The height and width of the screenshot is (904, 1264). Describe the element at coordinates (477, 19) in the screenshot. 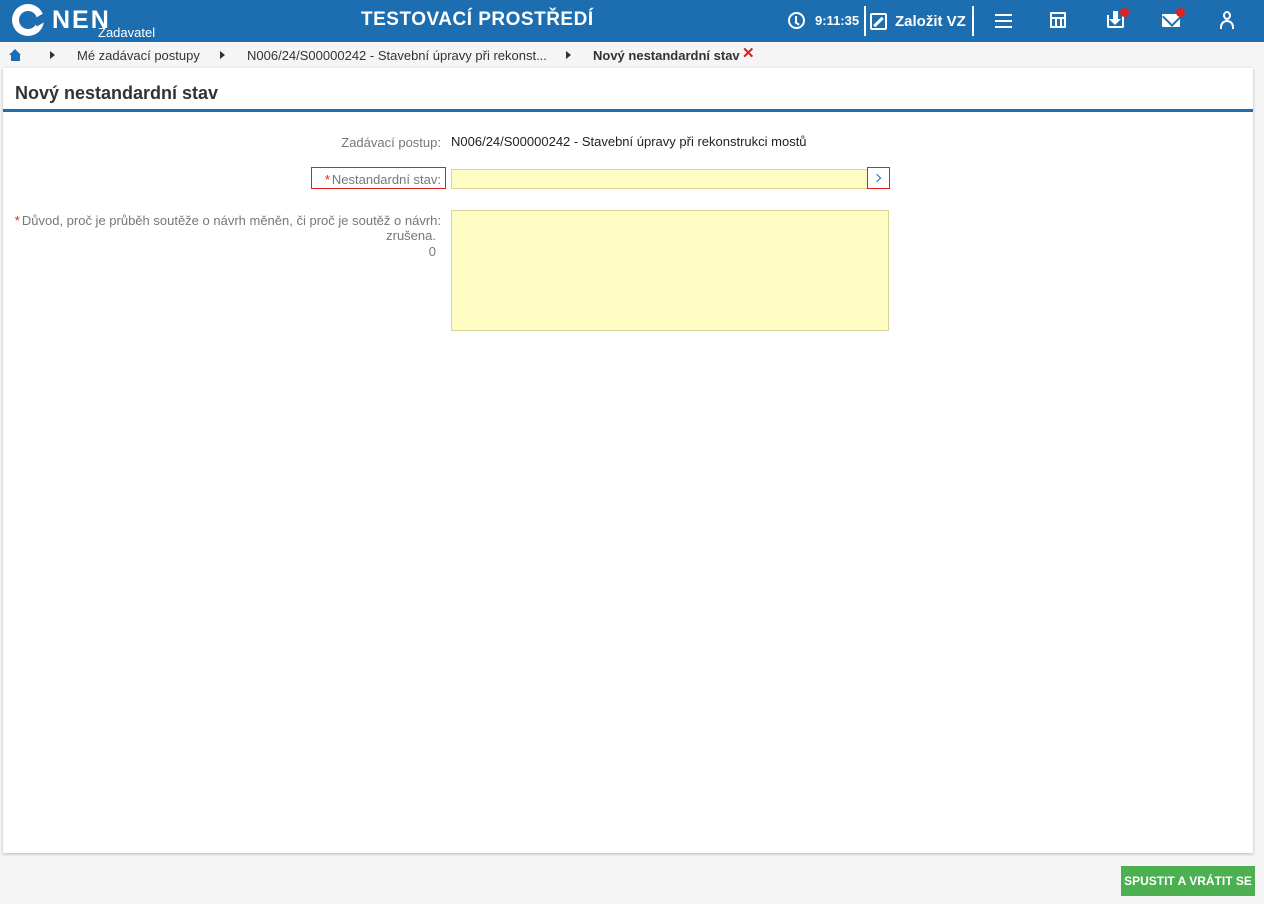

I see `environment-title: TESTOVACÍ PROSTŘEDÍ` at that location.